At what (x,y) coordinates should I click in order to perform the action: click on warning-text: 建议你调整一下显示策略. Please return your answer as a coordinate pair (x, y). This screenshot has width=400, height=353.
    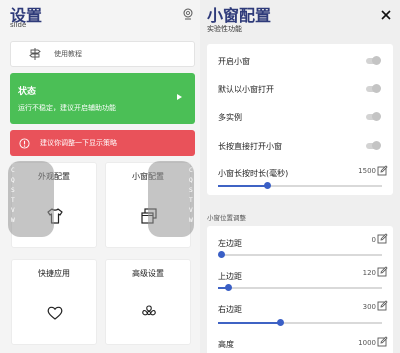
    Looking at the image, I should click on (78, 143).